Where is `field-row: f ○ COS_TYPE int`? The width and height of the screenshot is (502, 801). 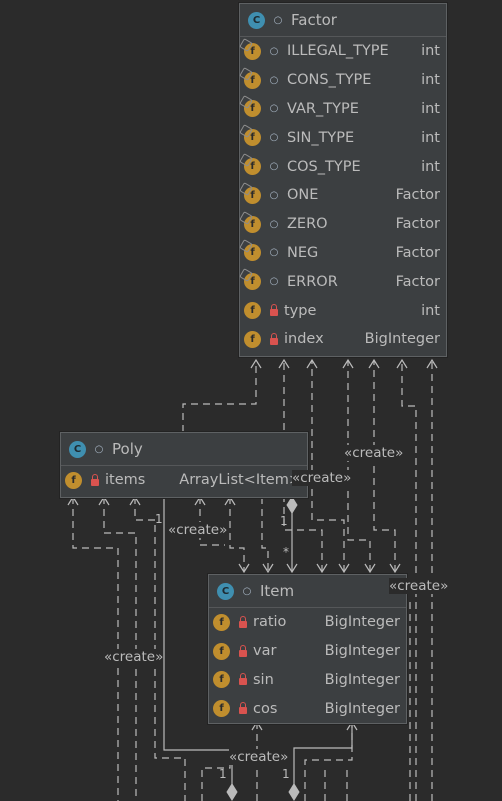
field-row: f ○ COS_TYPE int is located at coordinates (343, 166).